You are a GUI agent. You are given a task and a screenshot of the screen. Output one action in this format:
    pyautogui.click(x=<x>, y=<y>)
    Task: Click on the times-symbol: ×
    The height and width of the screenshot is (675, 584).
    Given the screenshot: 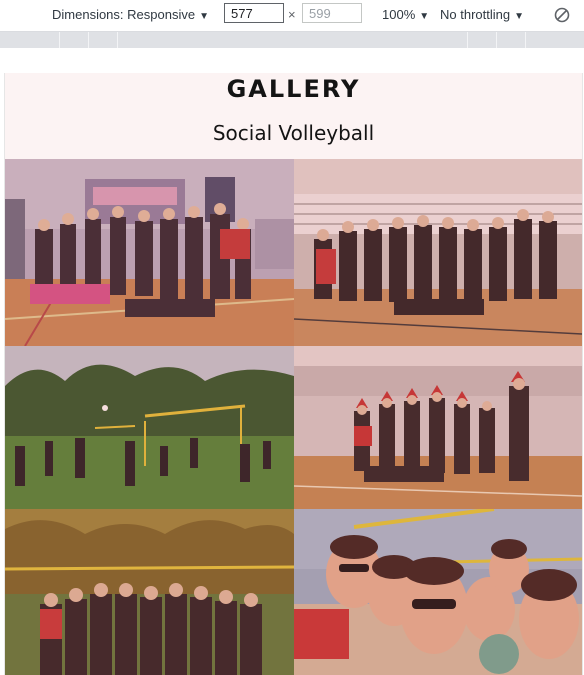 What is the action you would take?
    pyautogui.click(x=292, y=14)
    